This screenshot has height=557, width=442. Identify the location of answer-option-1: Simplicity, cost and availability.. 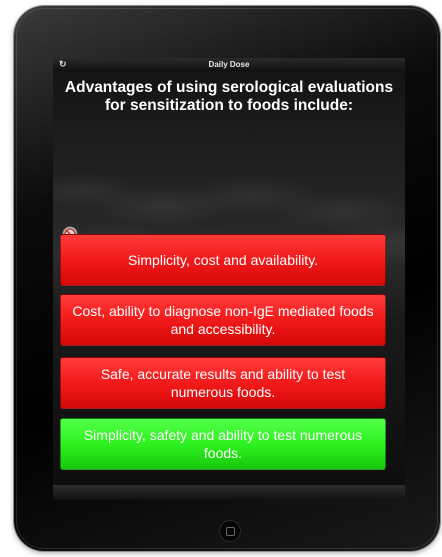
(223, 260).